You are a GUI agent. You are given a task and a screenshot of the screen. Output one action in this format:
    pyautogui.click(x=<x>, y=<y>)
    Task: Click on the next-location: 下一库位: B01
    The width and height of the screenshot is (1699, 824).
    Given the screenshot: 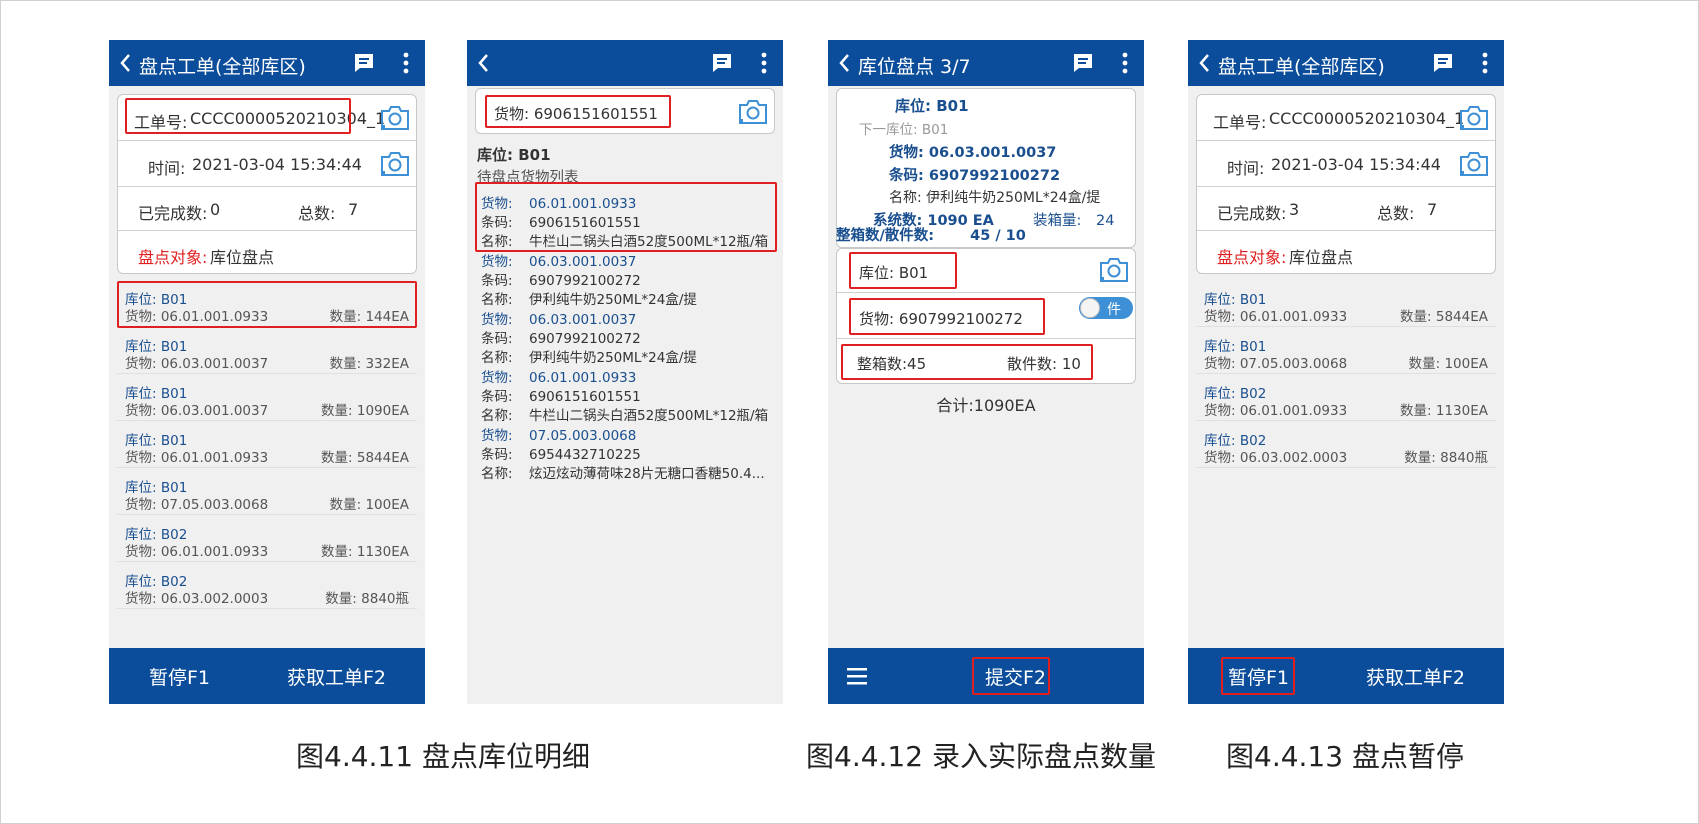 What is the action you would take?
    pyautogui.click(x=904, y=130)
    